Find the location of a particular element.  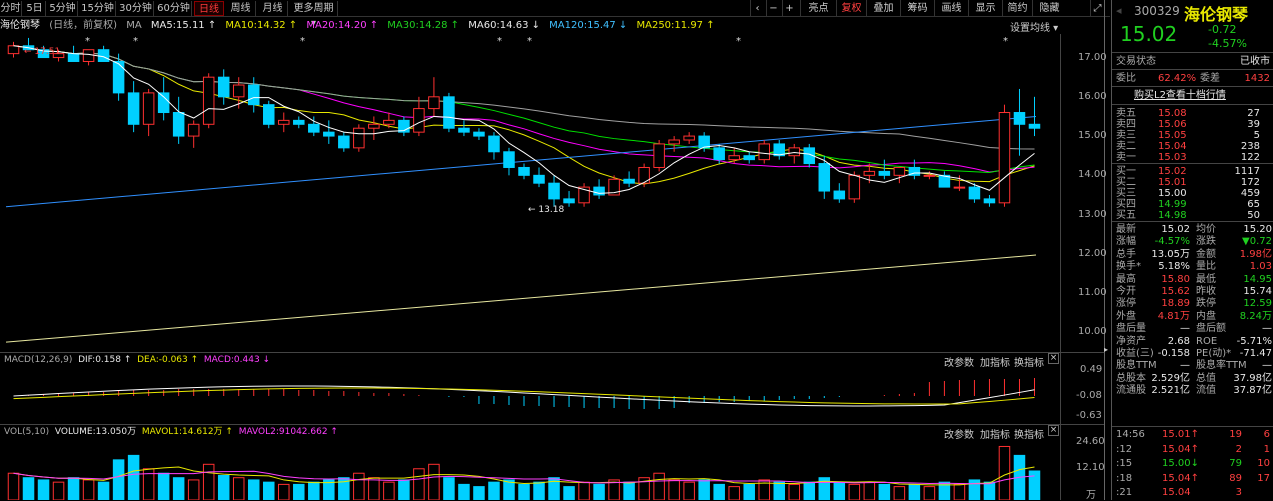

macd-add-indicator-button: 加指标 is located at coordinates (995, 361).